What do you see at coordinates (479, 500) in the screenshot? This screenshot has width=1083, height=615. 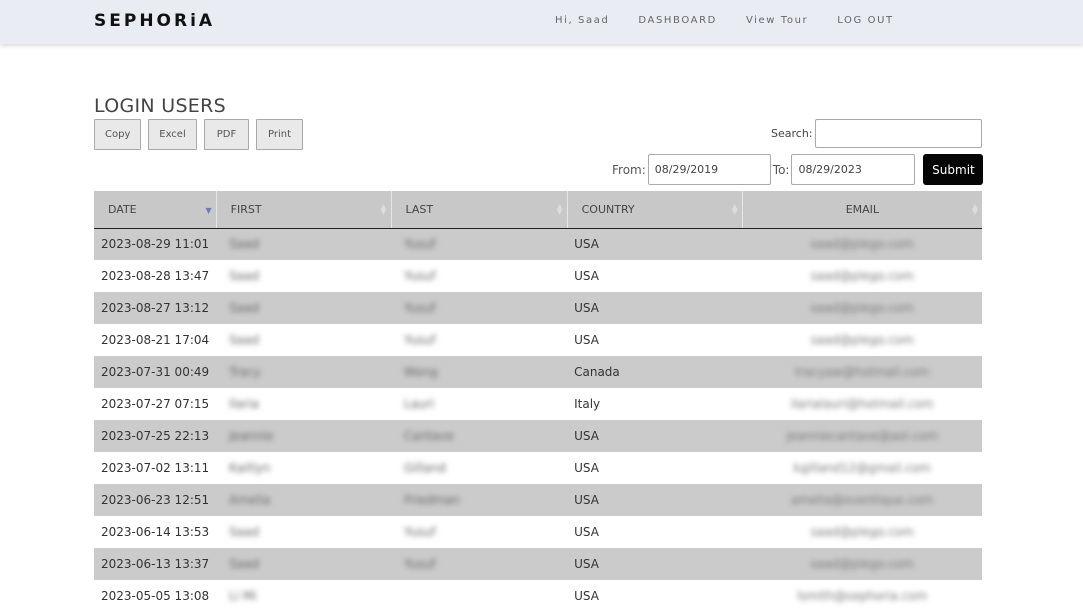 I see `cell-last: Friedman` at bounding box center [479, 500].